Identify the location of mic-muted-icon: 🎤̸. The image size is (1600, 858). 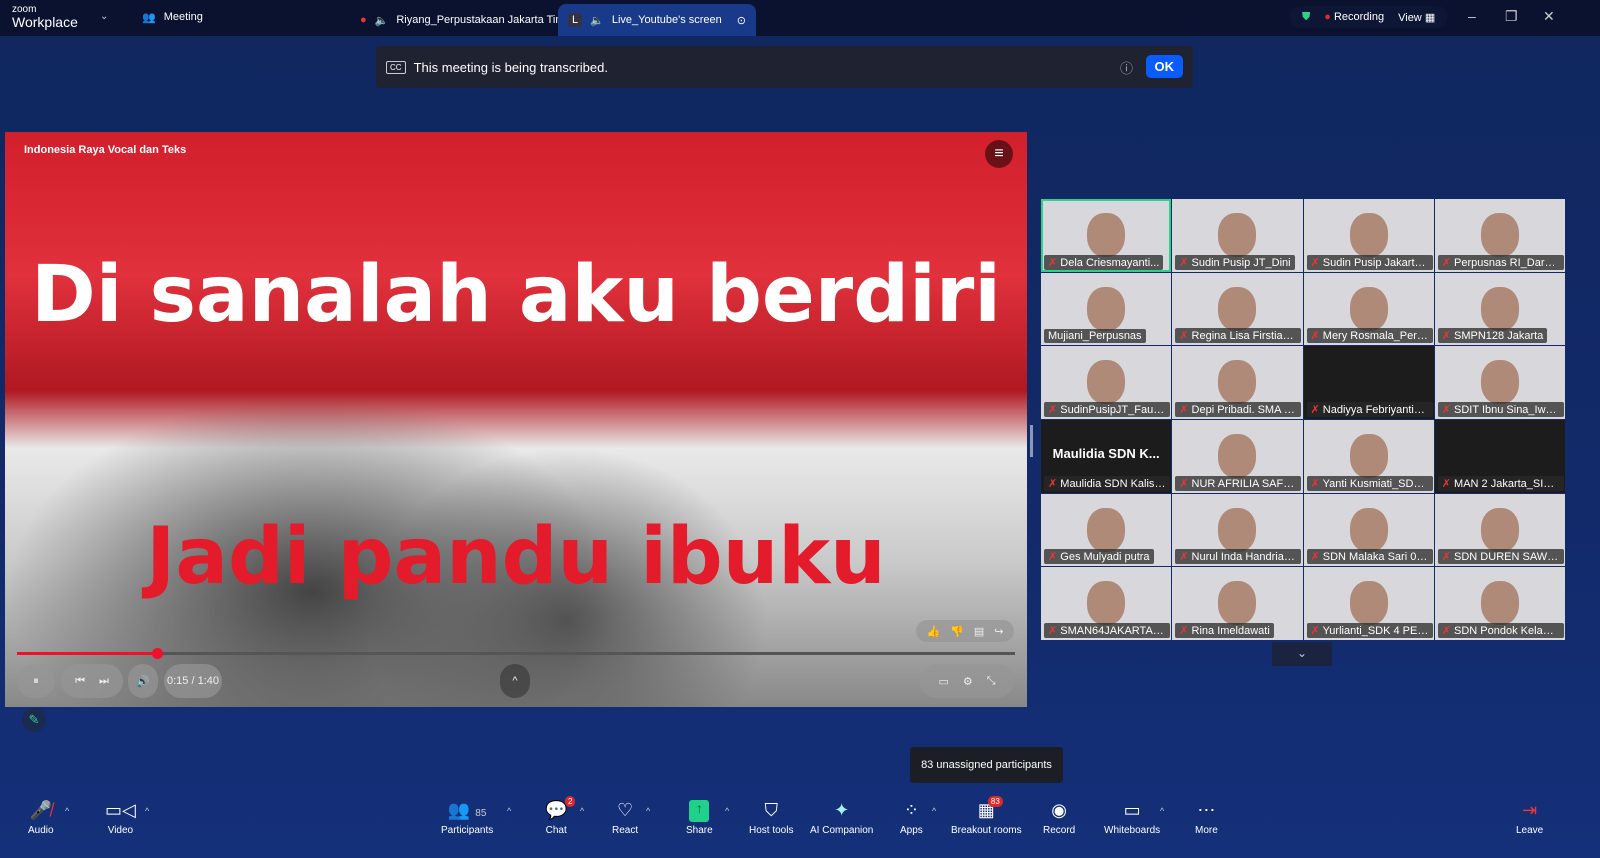
(40, 810).